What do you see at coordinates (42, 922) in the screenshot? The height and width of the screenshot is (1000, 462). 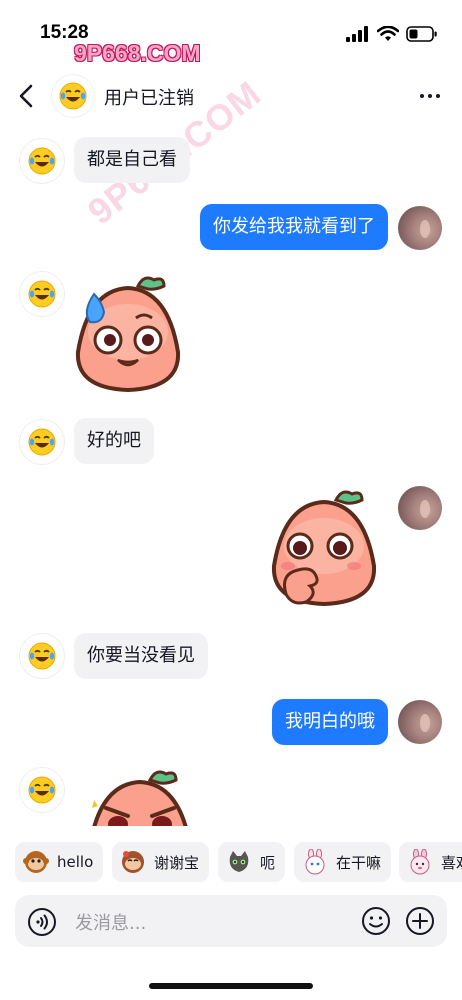 I see `voice-input-icon` at bounding box center [42, 922].